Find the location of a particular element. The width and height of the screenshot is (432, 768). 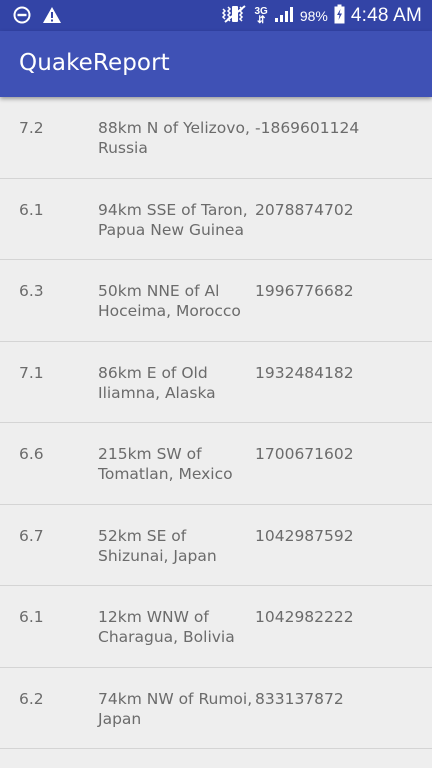

magnitude-text: 6.7 is located at coordinates (31, 535).